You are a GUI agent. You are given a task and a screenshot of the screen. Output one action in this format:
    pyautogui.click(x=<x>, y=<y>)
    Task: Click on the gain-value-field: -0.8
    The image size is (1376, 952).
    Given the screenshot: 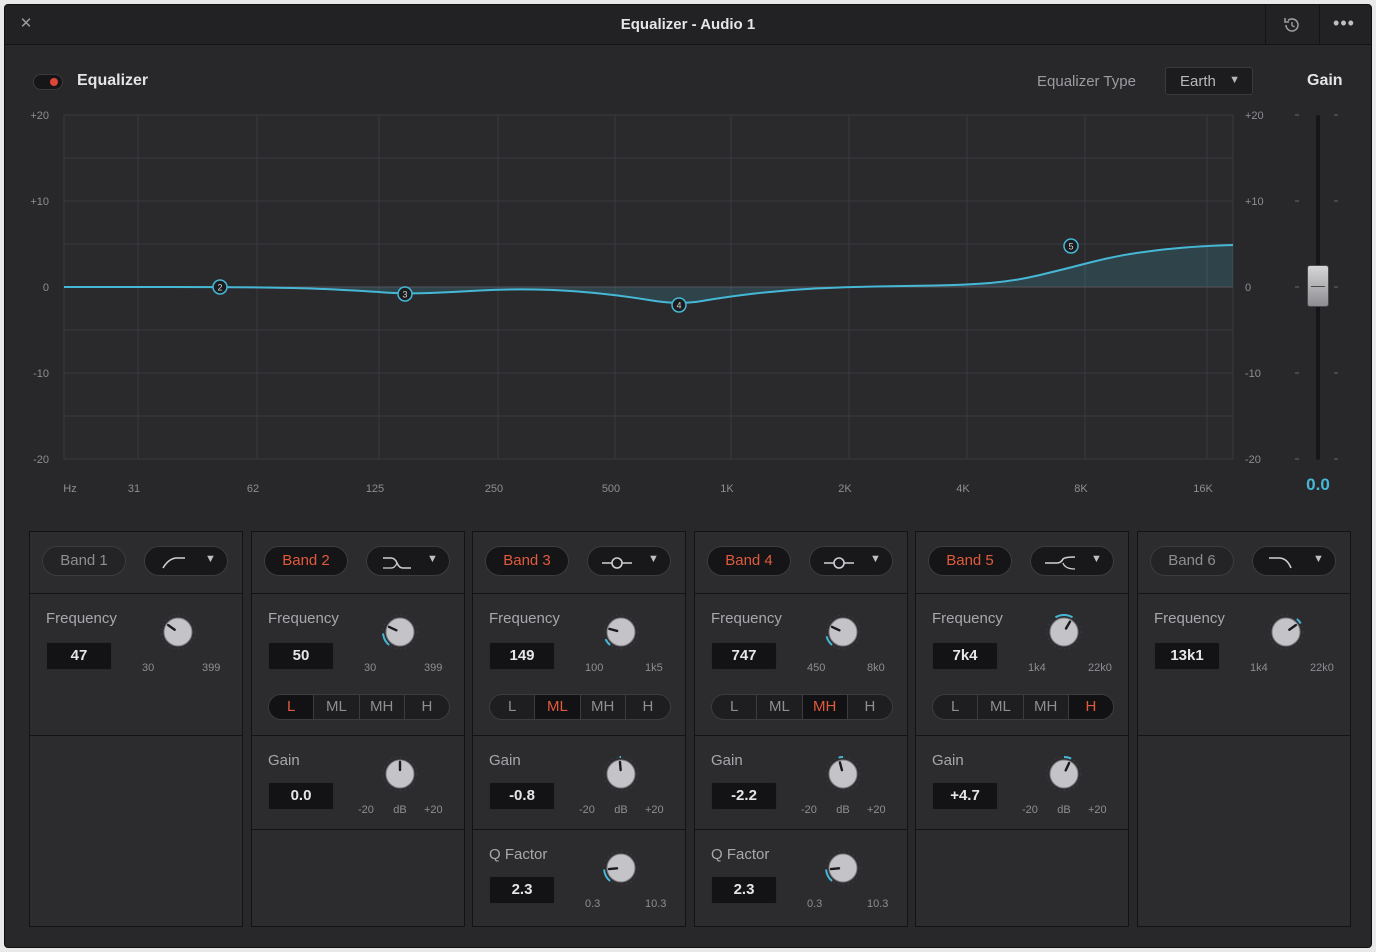 What is the action you would take?
    pyautogui.click(x=522, y=796)
    